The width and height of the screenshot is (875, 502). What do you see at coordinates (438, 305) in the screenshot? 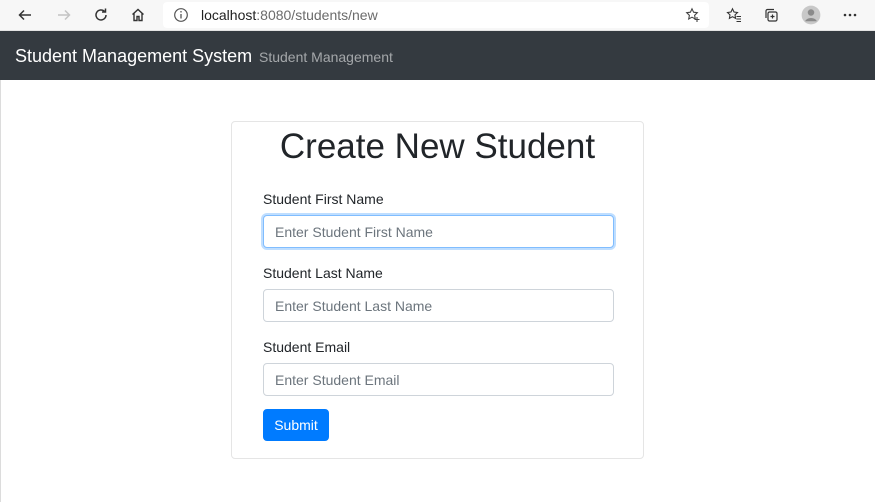
I see `last-name-input` at bounding box center [438, 305].